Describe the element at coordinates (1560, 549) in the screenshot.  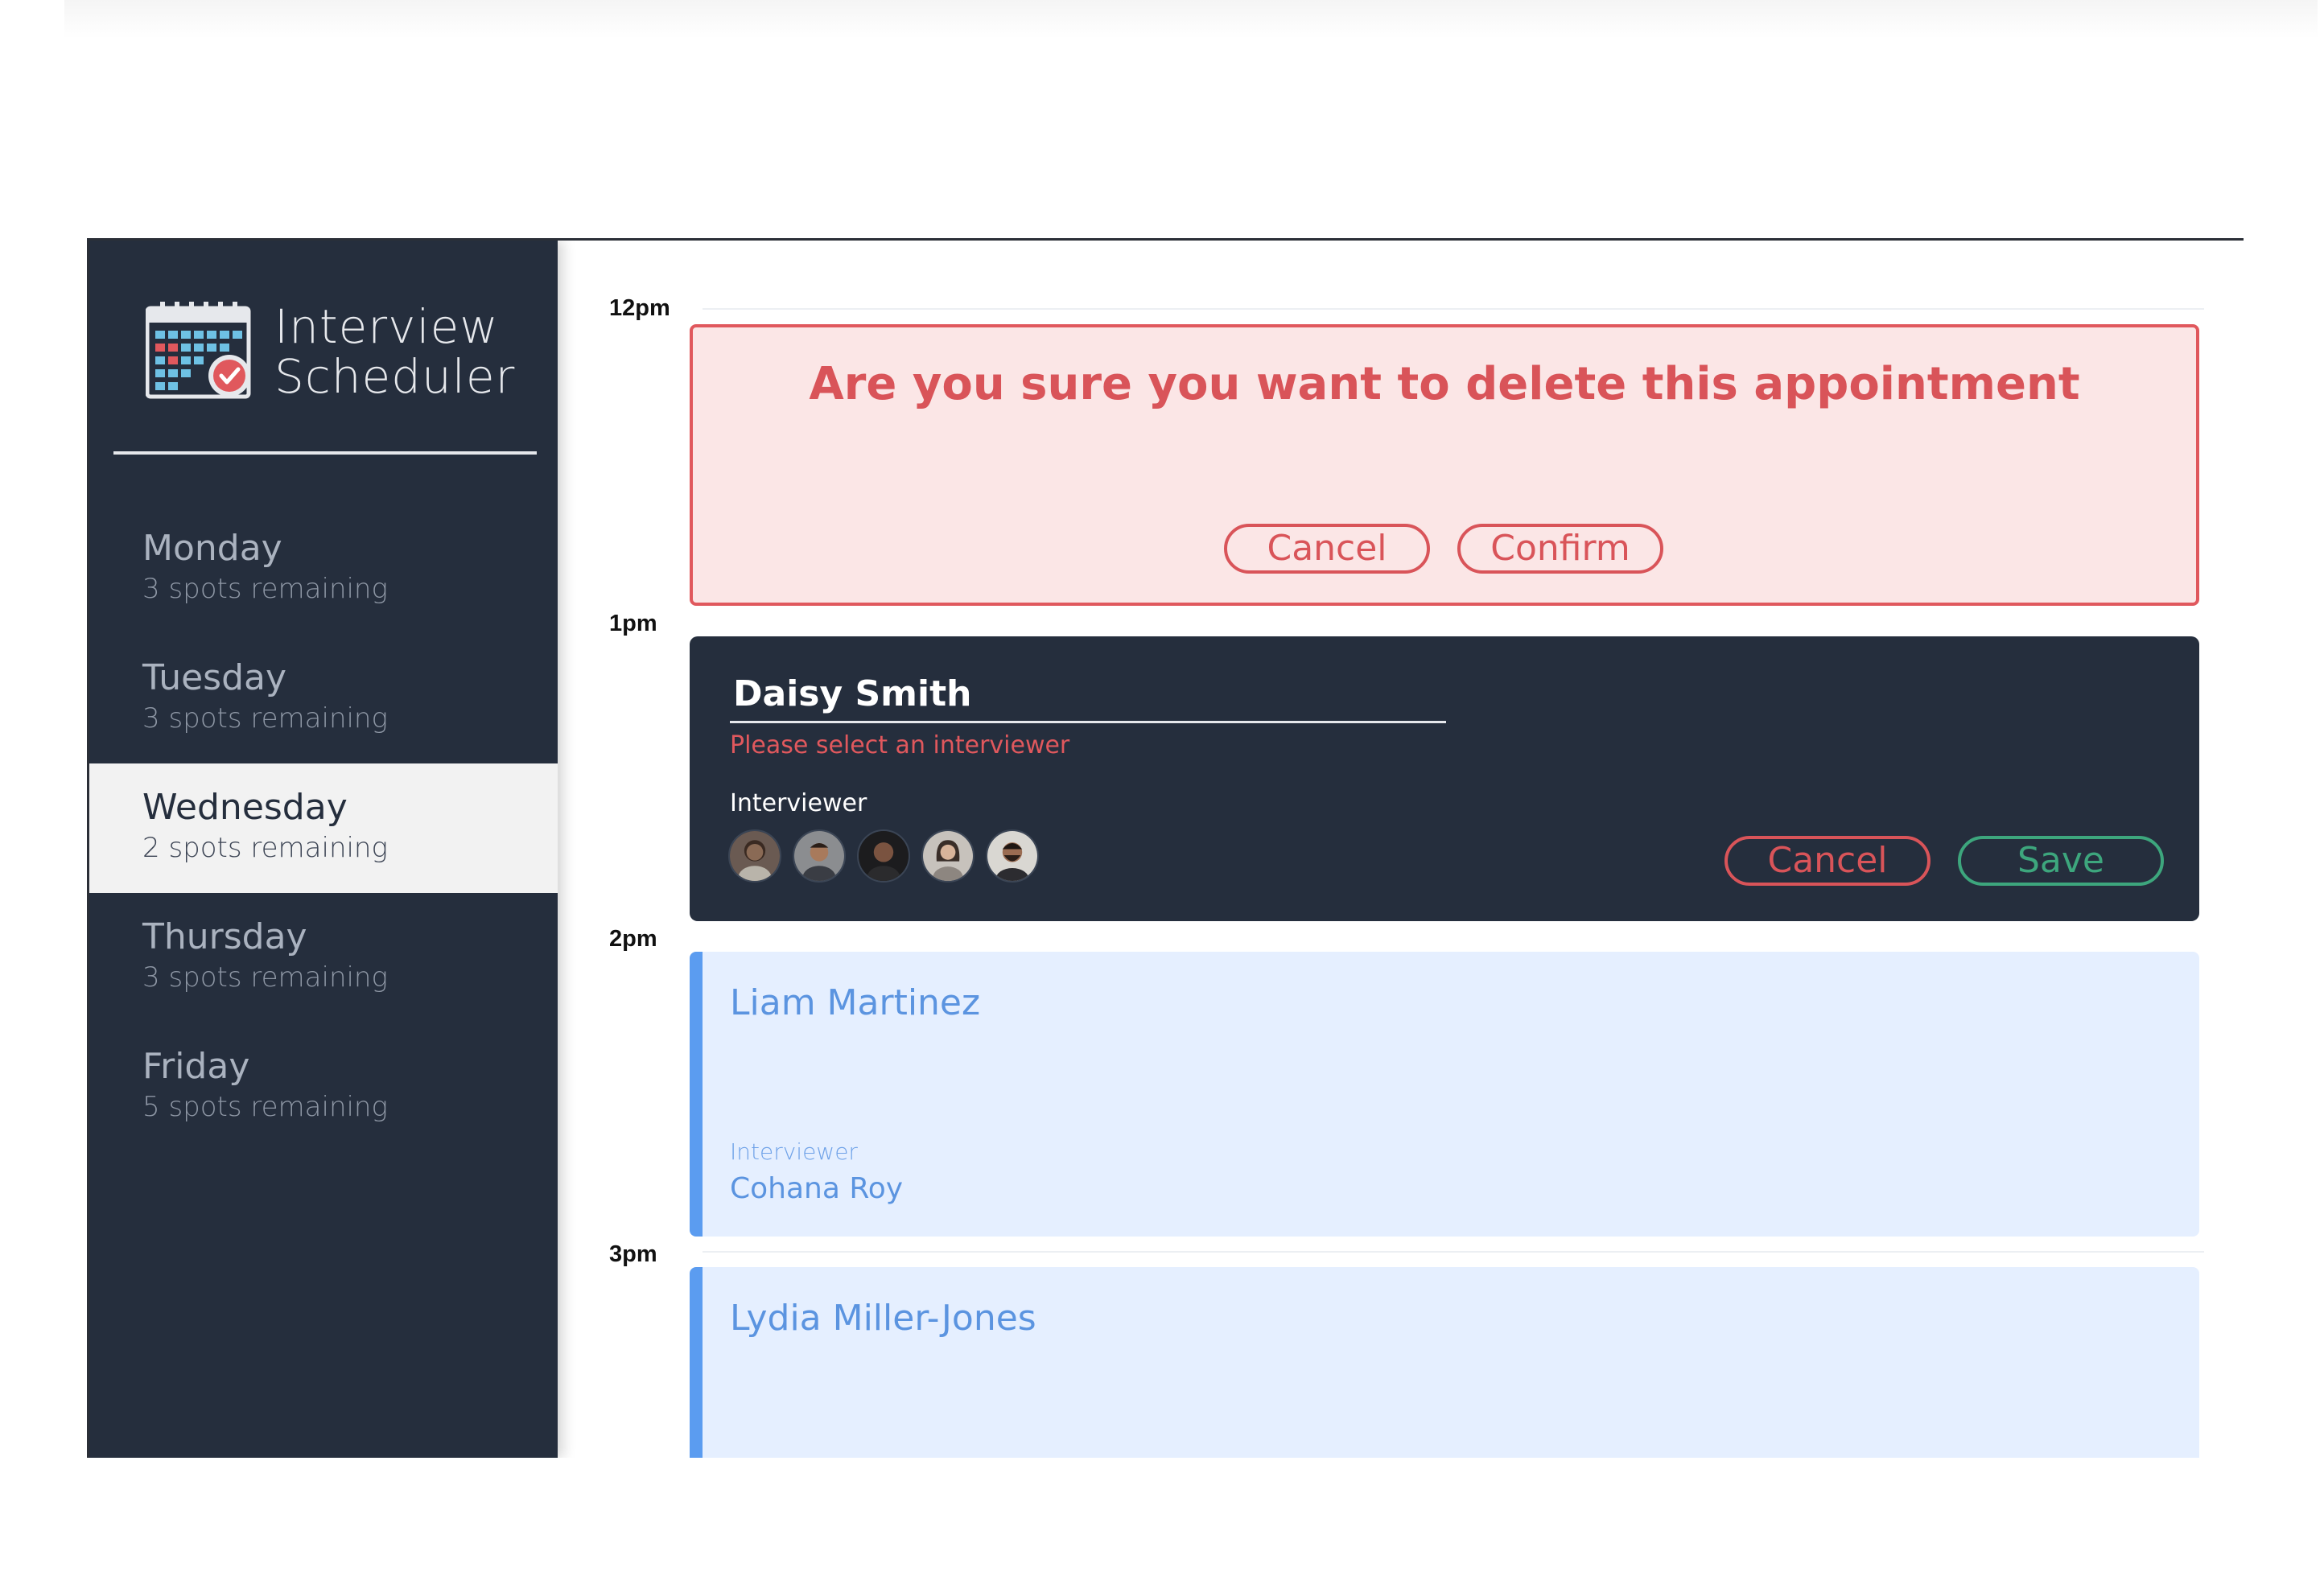
I see `confirm-delete-button: Confirm` at that location.